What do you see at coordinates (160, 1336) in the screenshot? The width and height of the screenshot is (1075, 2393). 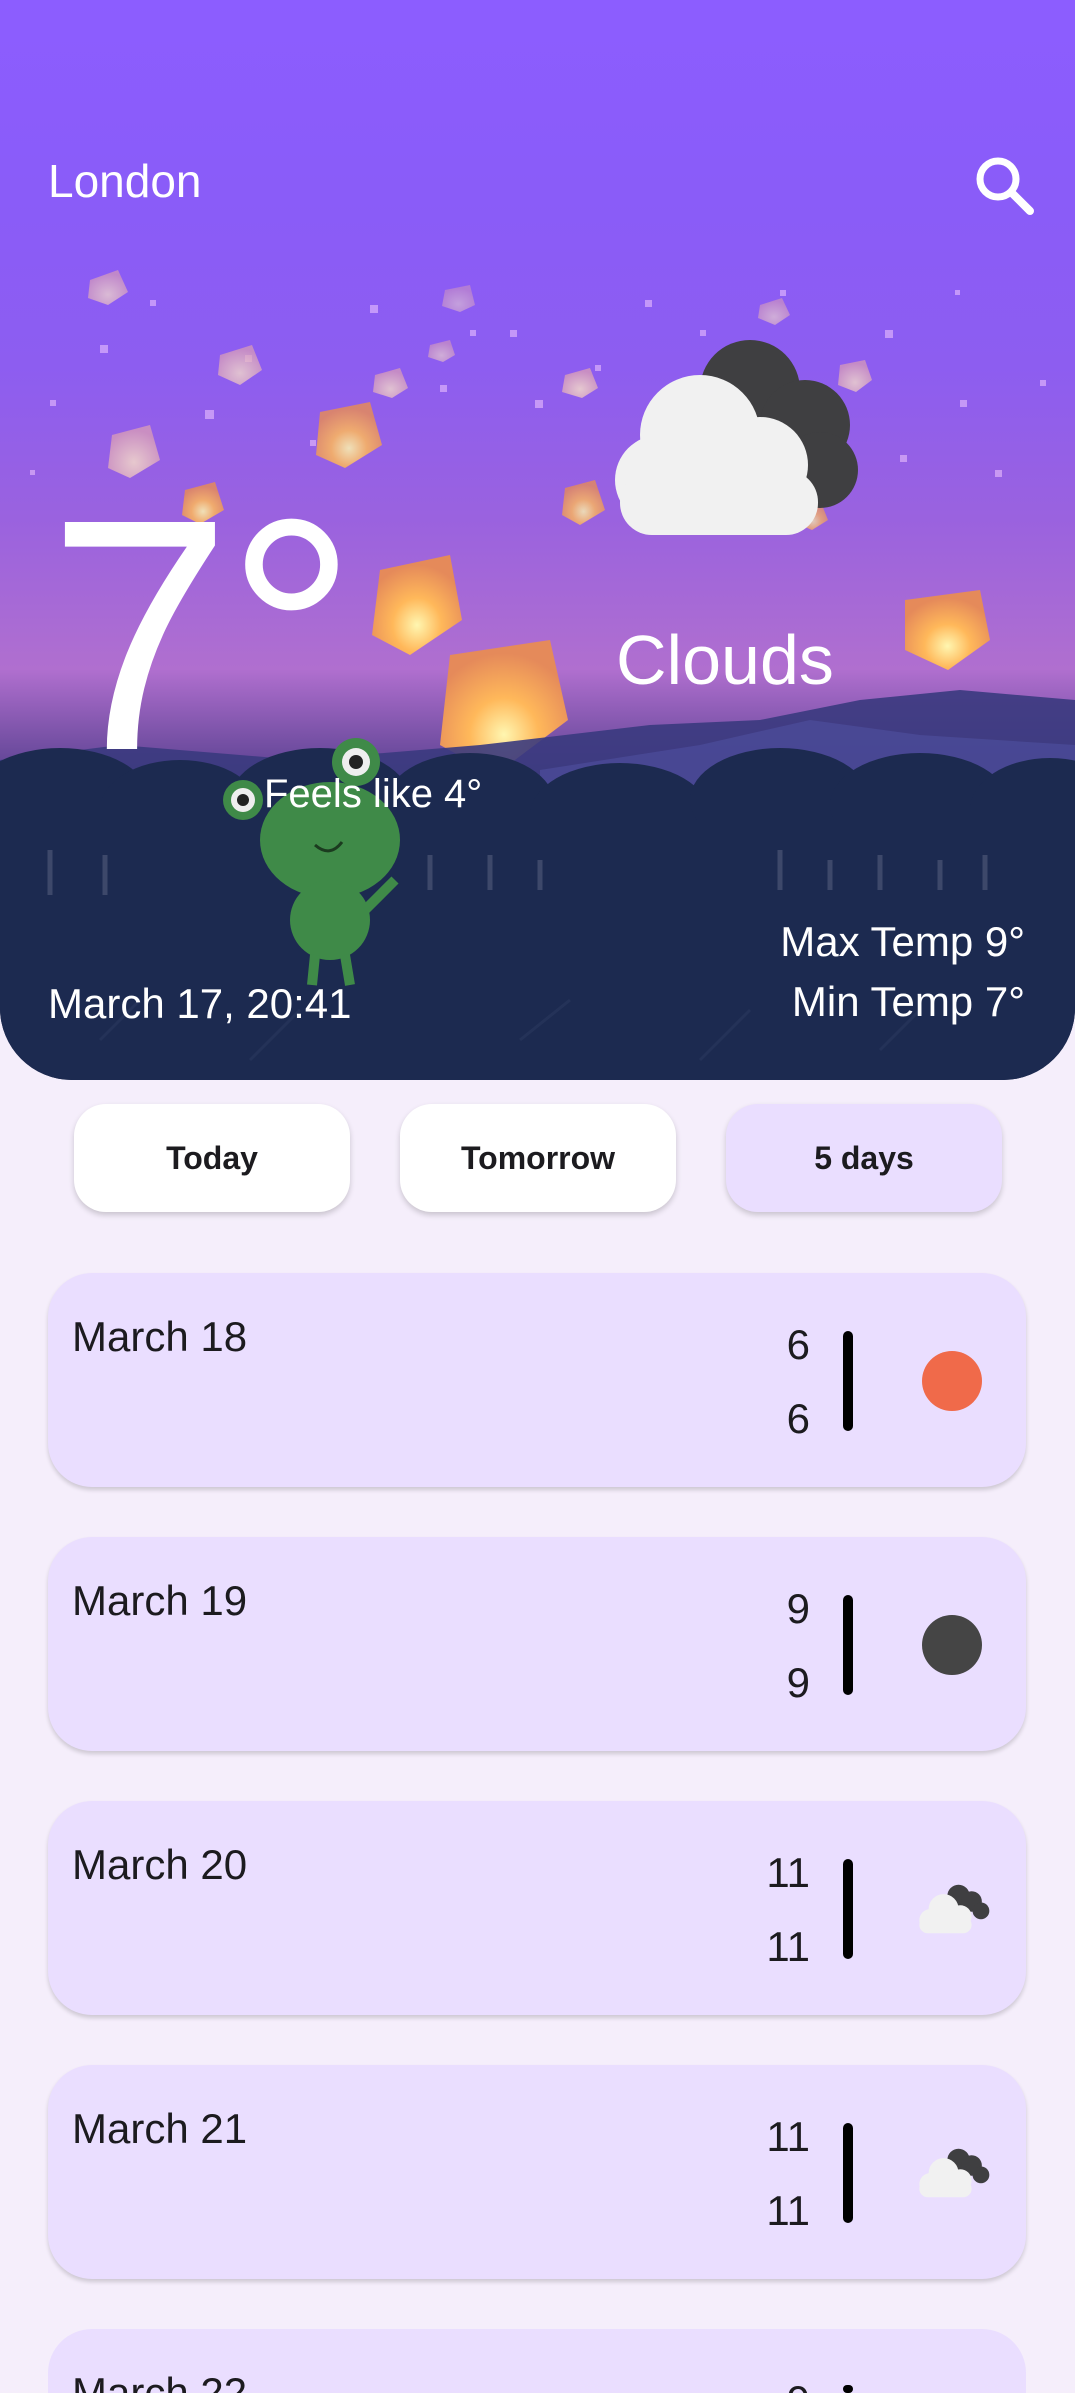 I see `forecast-date: March 18` at bounding box center [160, 1336].